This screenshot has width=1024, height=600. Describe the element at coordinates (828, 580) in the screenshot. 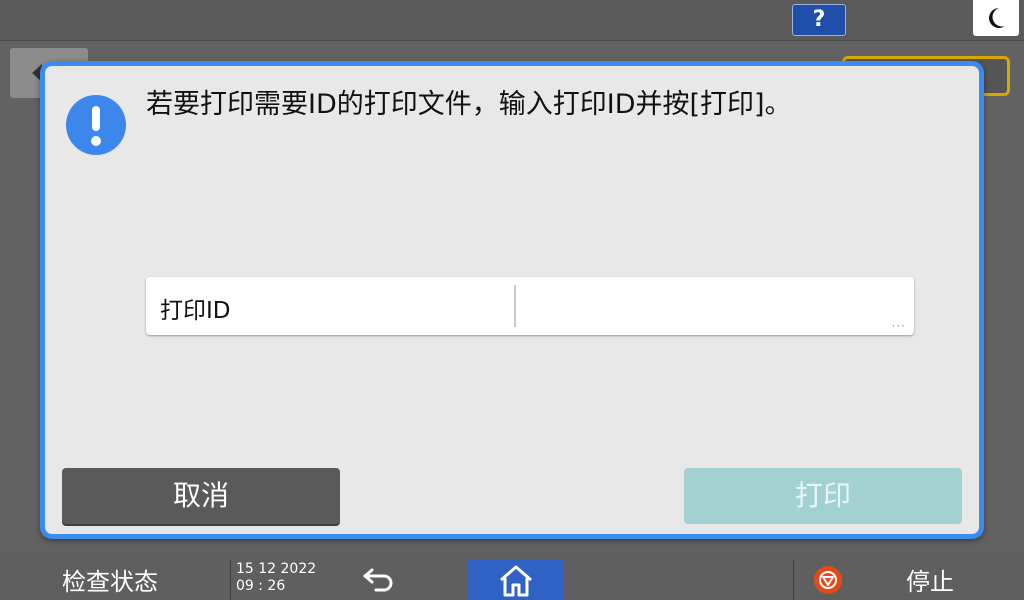

I see `stop-icon` at that location.